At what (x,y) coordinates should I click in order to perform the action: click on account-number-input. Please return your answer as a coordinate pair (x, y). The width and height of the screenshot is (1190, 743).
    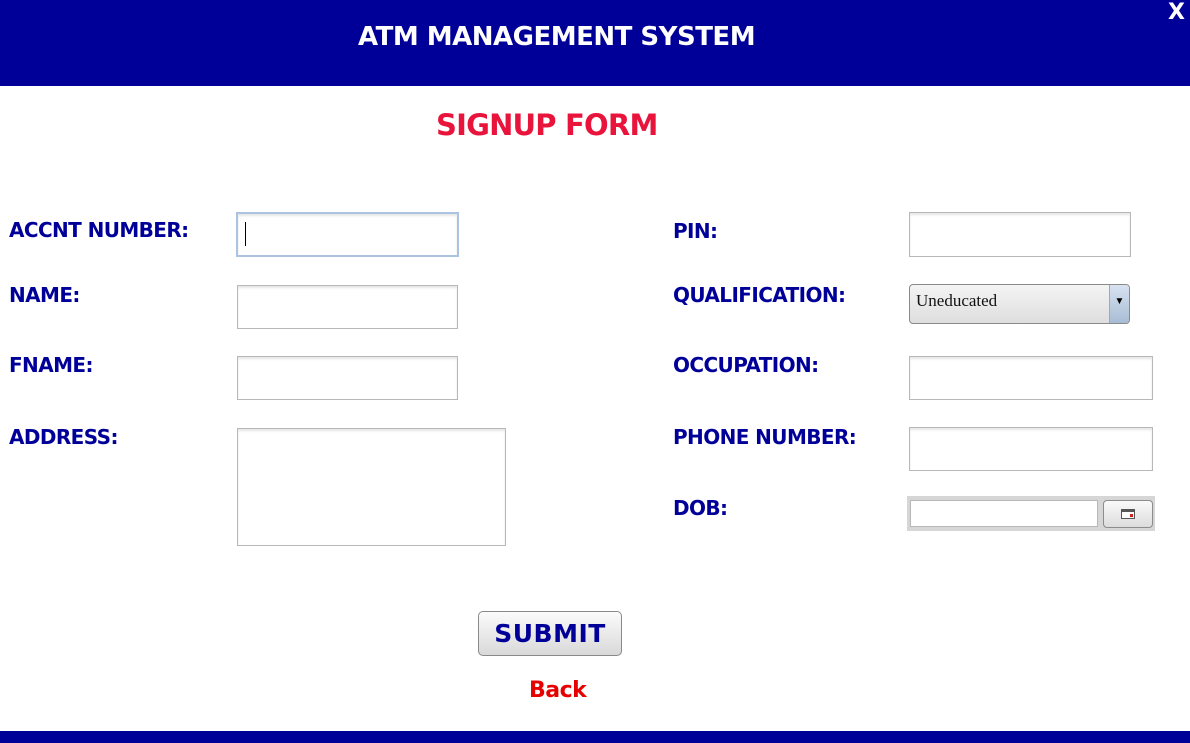
    Looking at the image, I should click on (347, 234).